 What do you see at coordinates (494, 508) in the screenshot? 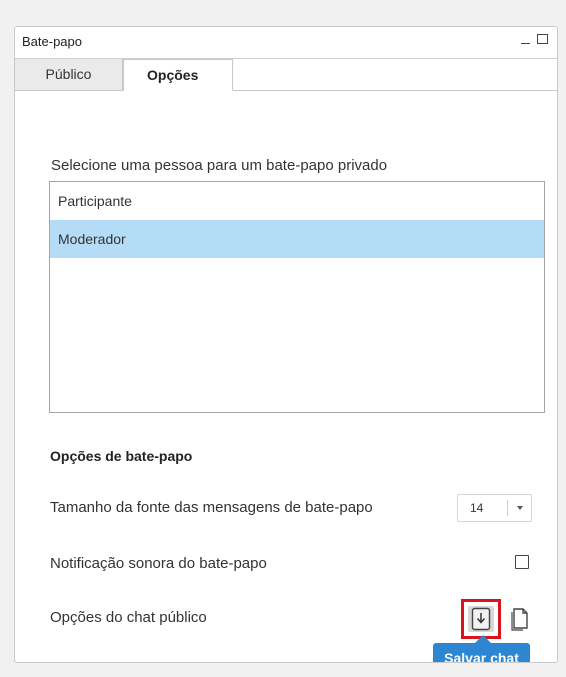
I see `font-size-dropdown: 14` at bounding box center [494, 508].